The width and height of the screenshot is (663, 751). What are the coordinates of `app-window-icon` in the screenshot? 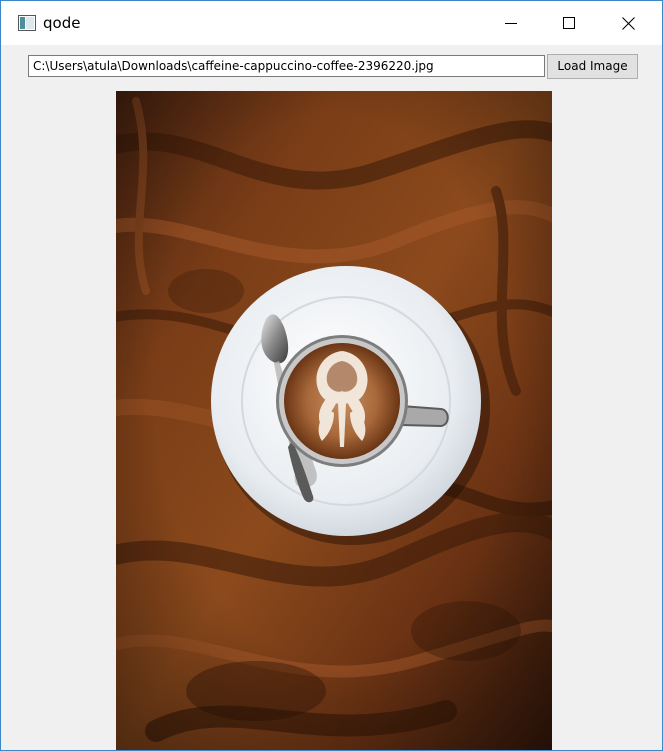 It's located at (27, 23).